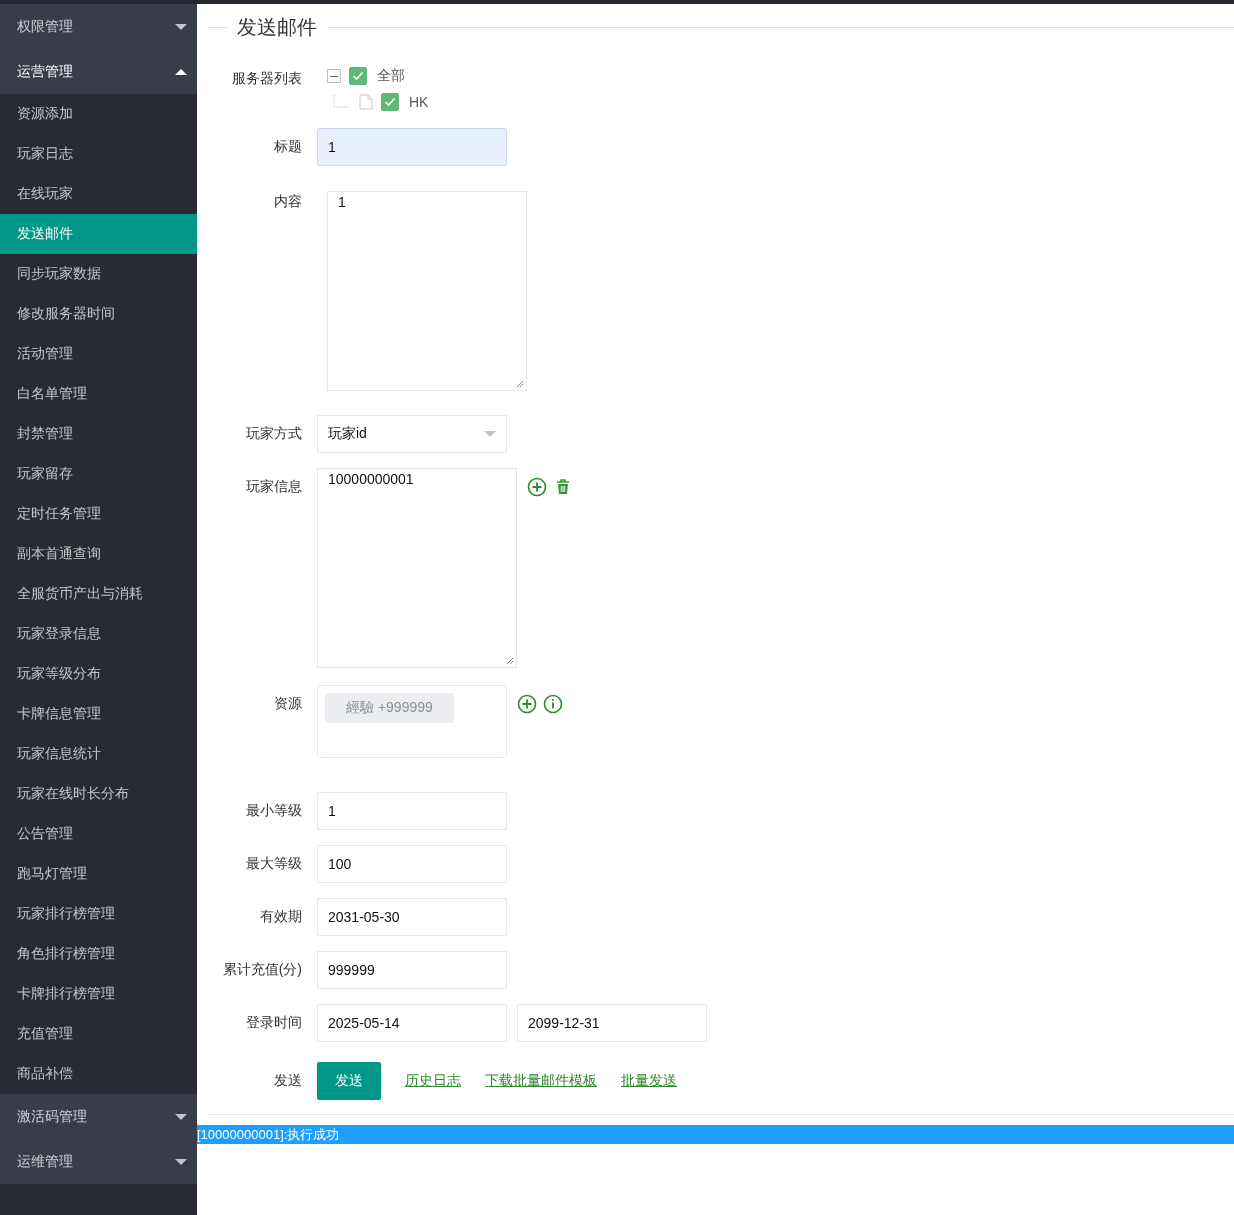 The image size is (1234, 1215). I want to click on field-label: 最小等级, so click(273, 810).